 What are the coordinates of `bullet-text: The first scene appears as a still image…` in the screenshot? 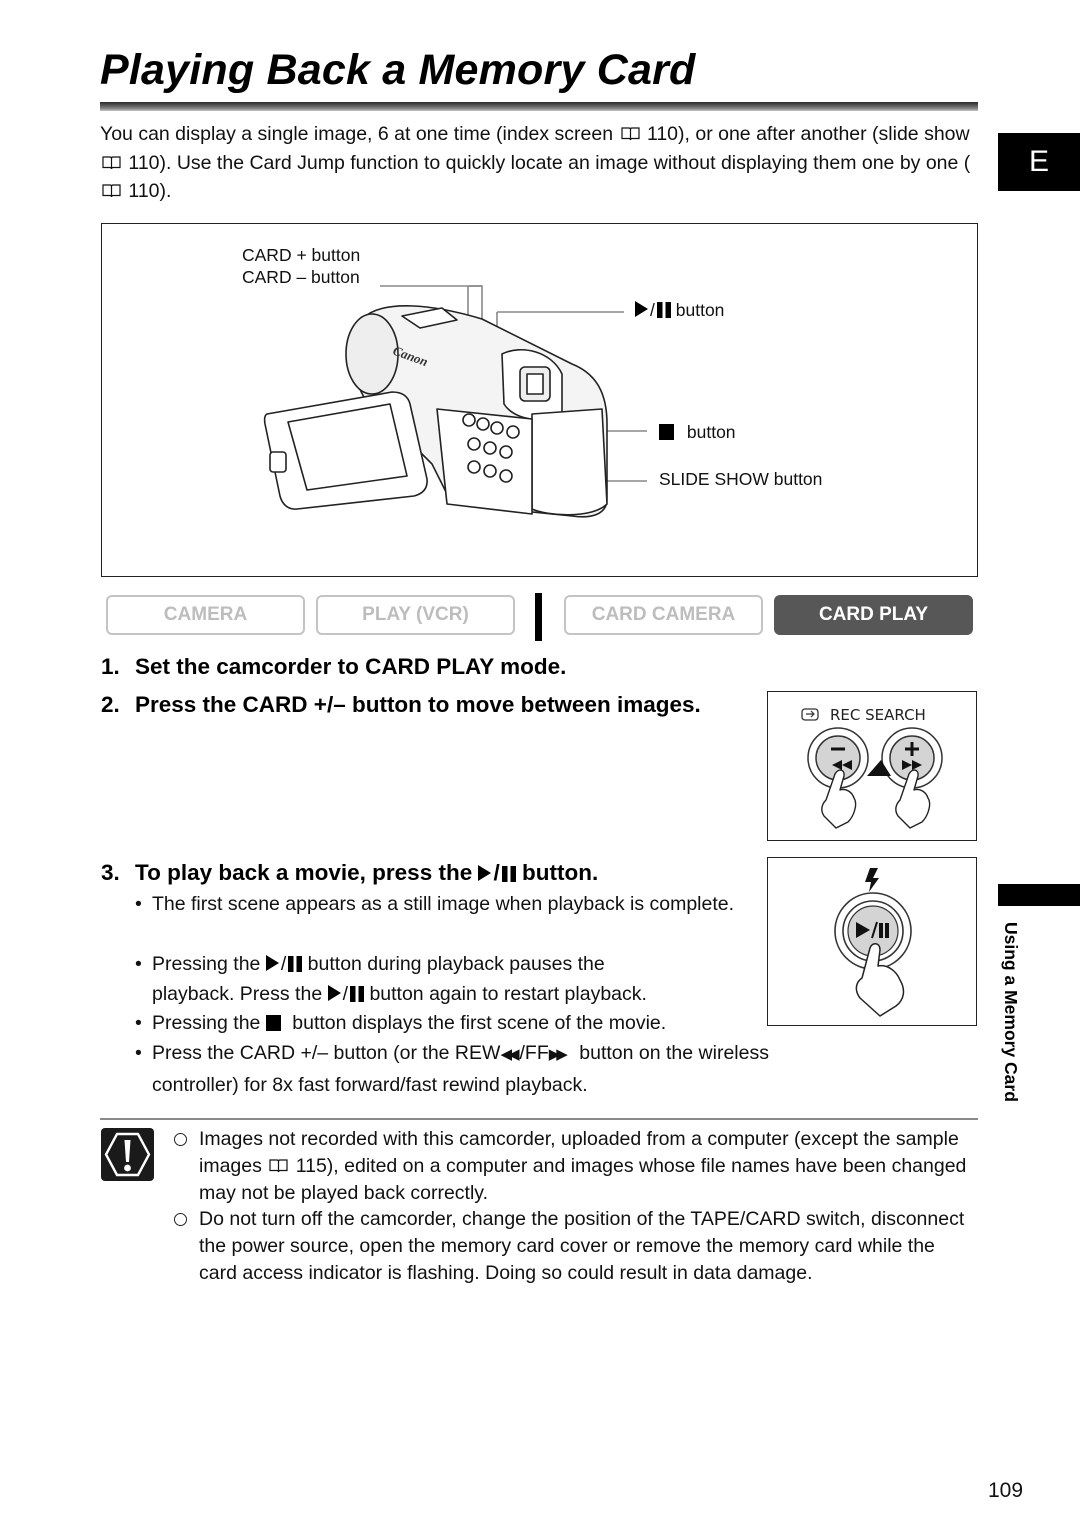 It's located at (443, 904).